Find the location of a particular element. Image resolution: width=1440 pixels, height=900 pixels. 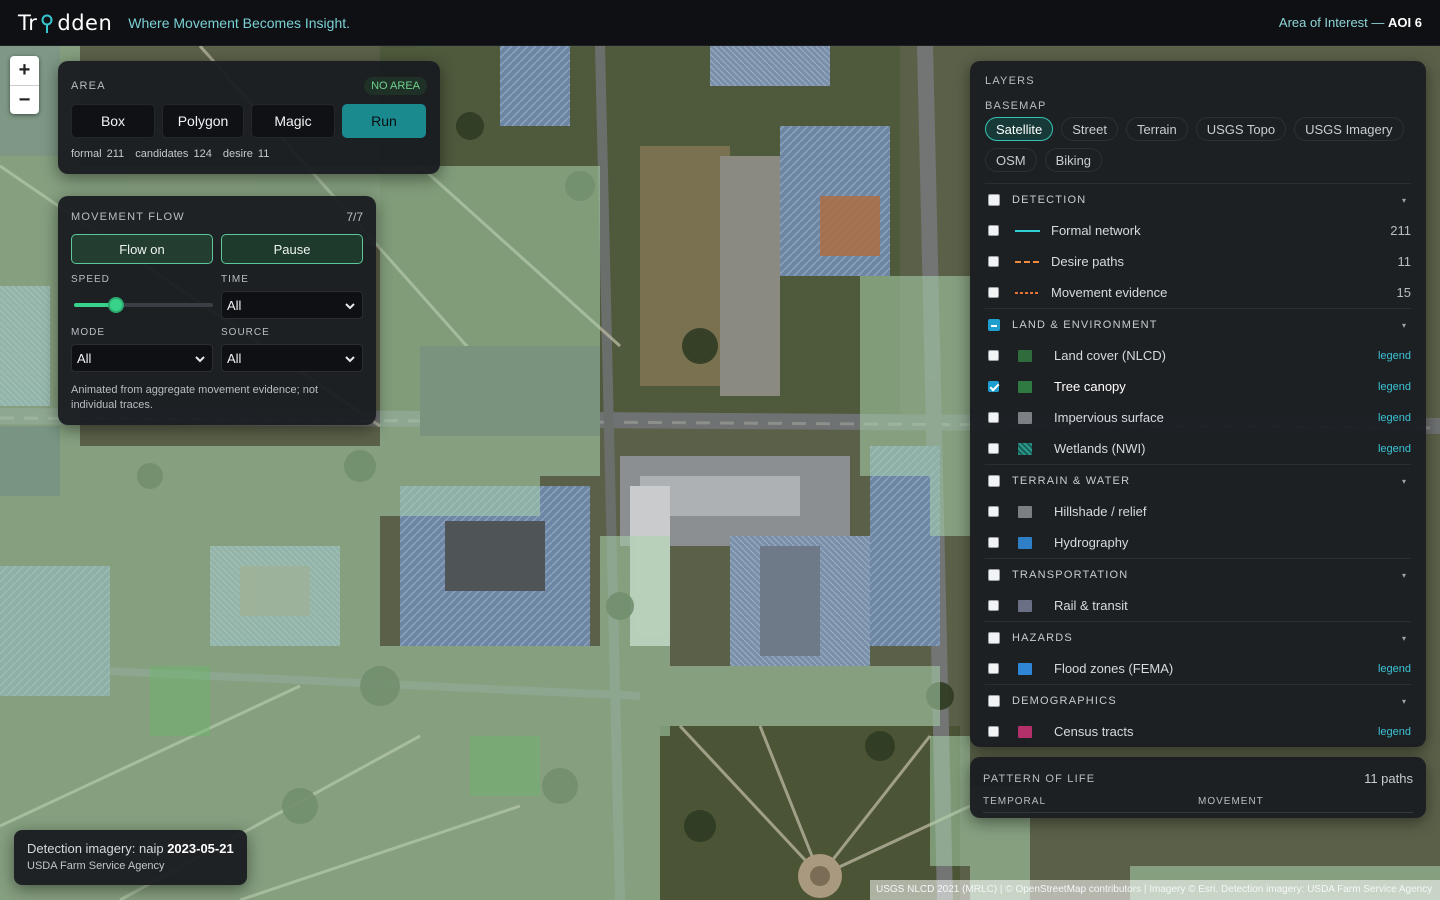

layer-section-detection: DETECTION ▾ is located at coordinates (1198, 200).